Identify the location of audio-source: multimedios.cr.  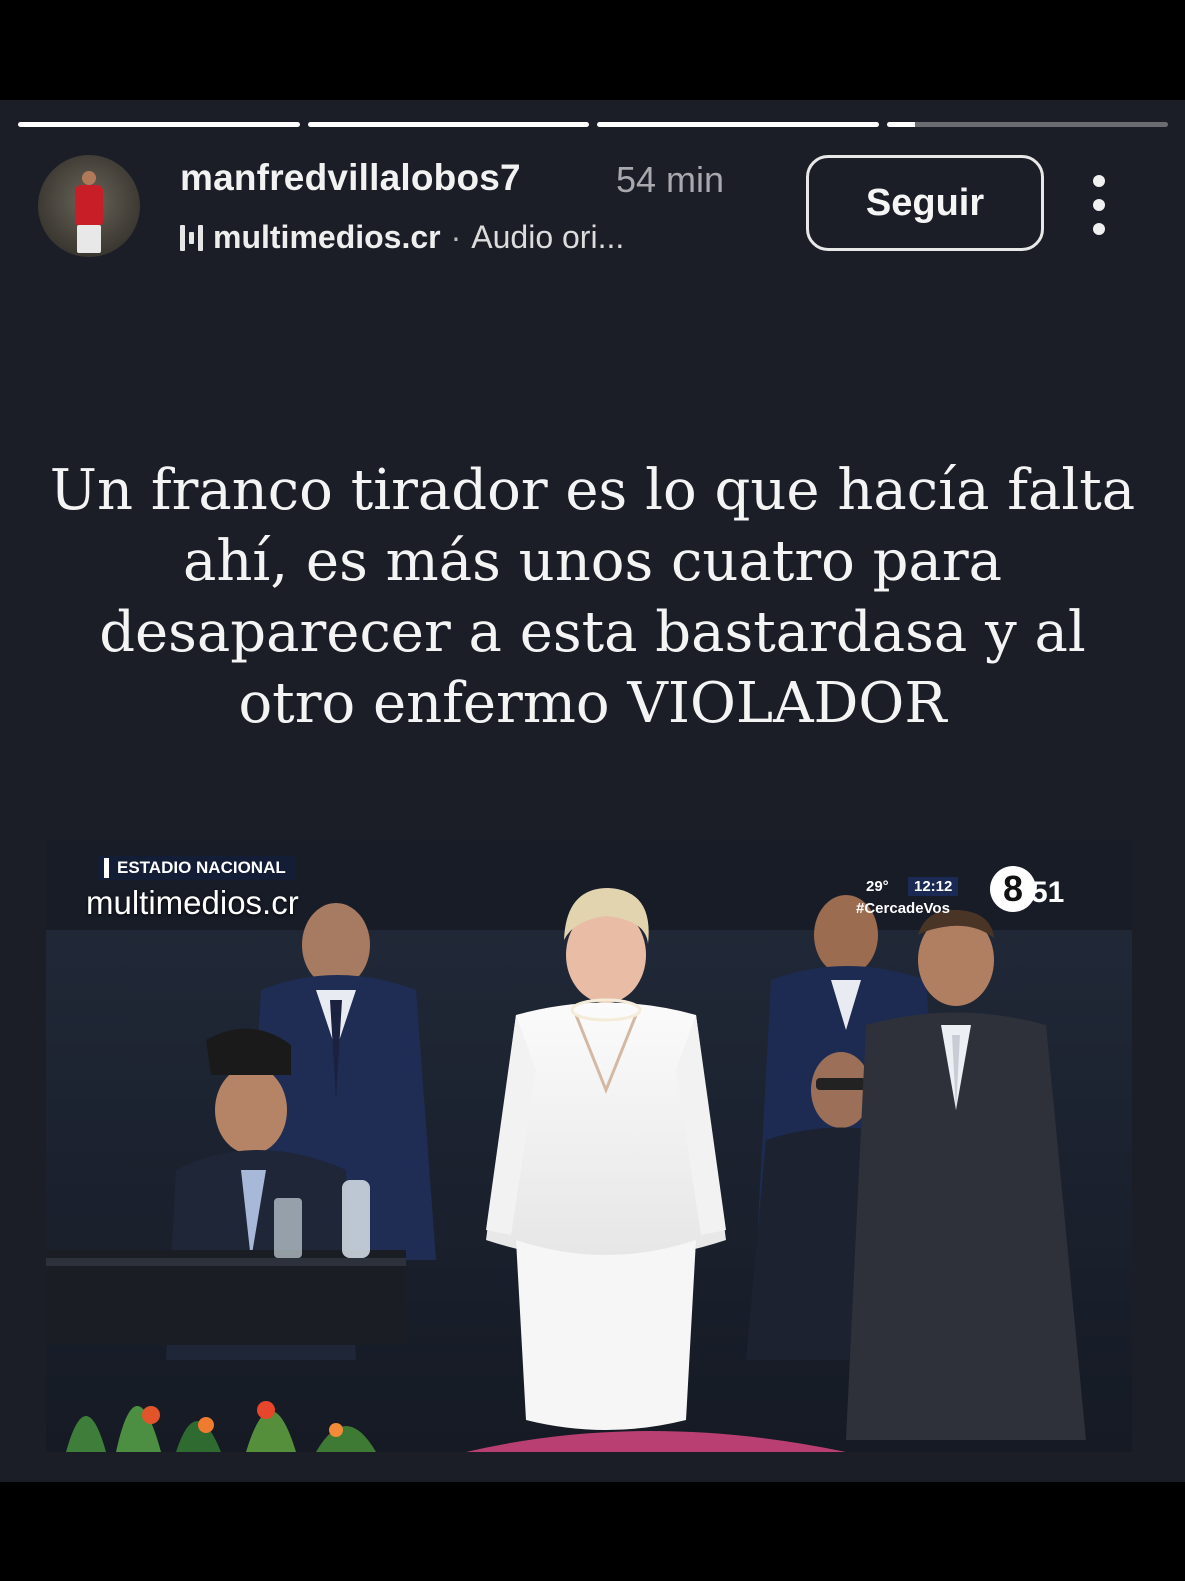
(327, 237).